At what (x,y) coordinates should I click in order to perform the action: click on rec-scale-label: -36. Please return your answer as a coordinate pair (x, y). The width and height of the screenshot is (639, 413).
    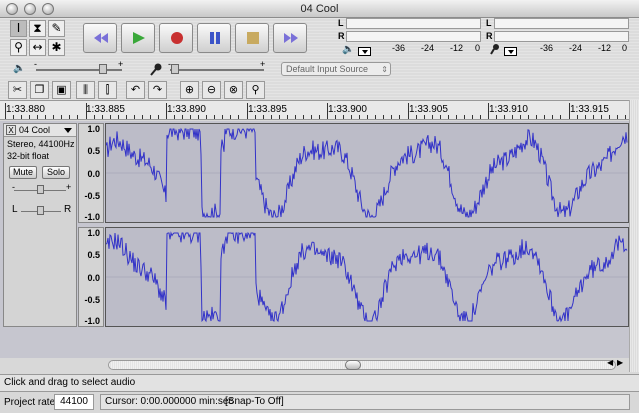
    Looking at the image, I should click on (547, 48).